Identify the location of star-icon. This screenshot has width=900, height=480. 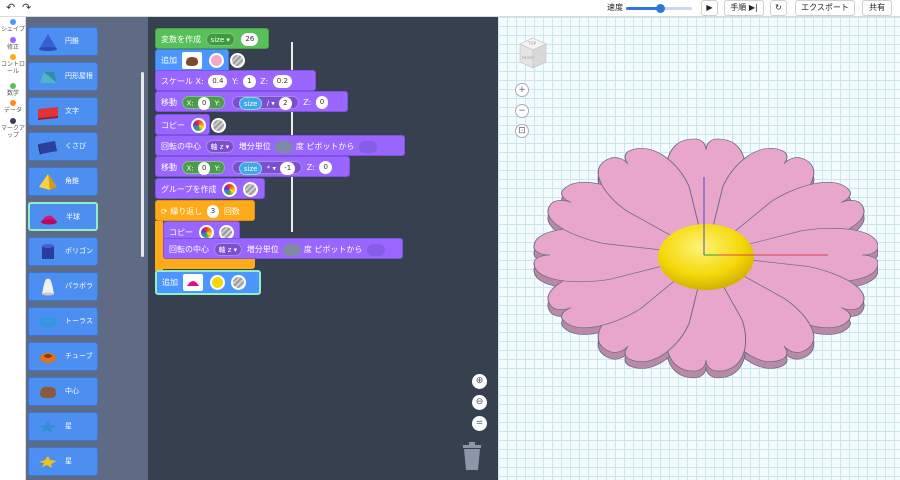
(48, 427).